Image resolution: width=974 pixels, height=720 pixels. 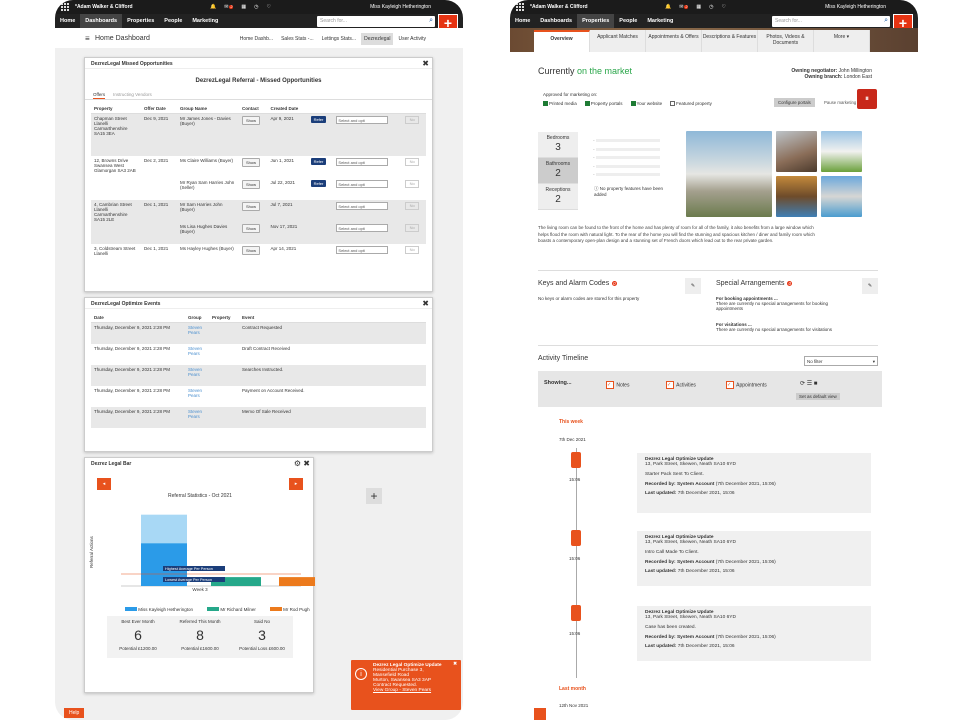 What do you see at coordinates (786, 41) in the screenshot?
I see `tab-photos-videos-documents: Photos, Videos & Documents` at bounding box center [786, 41].